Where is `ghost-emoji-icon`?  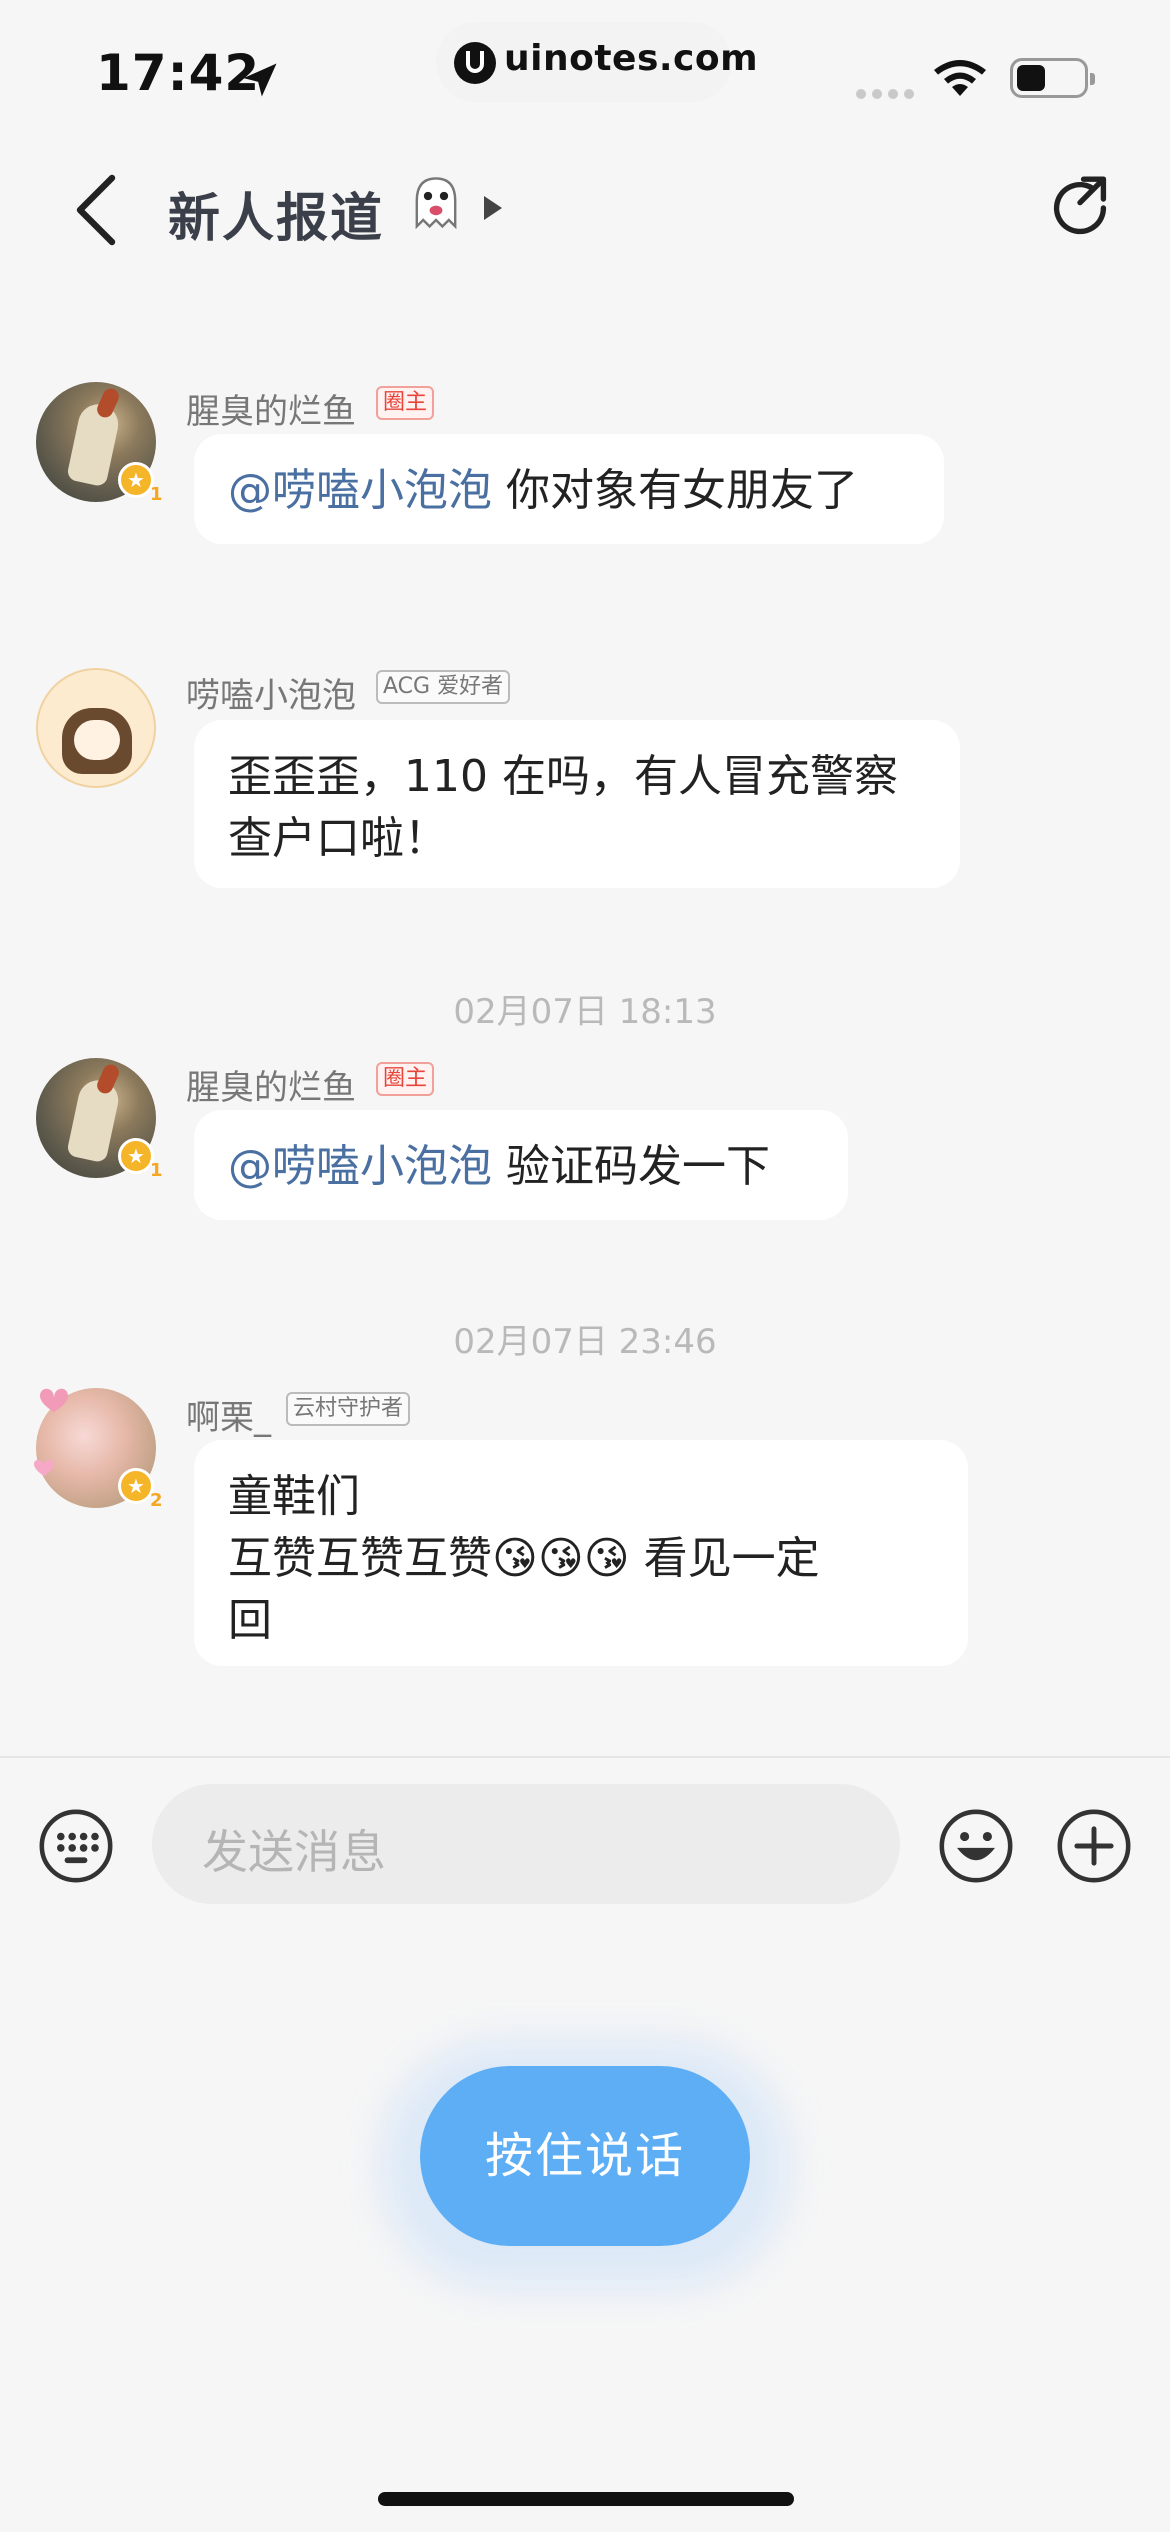
ghost-emoji-icon is located at coordinates (436, 203).